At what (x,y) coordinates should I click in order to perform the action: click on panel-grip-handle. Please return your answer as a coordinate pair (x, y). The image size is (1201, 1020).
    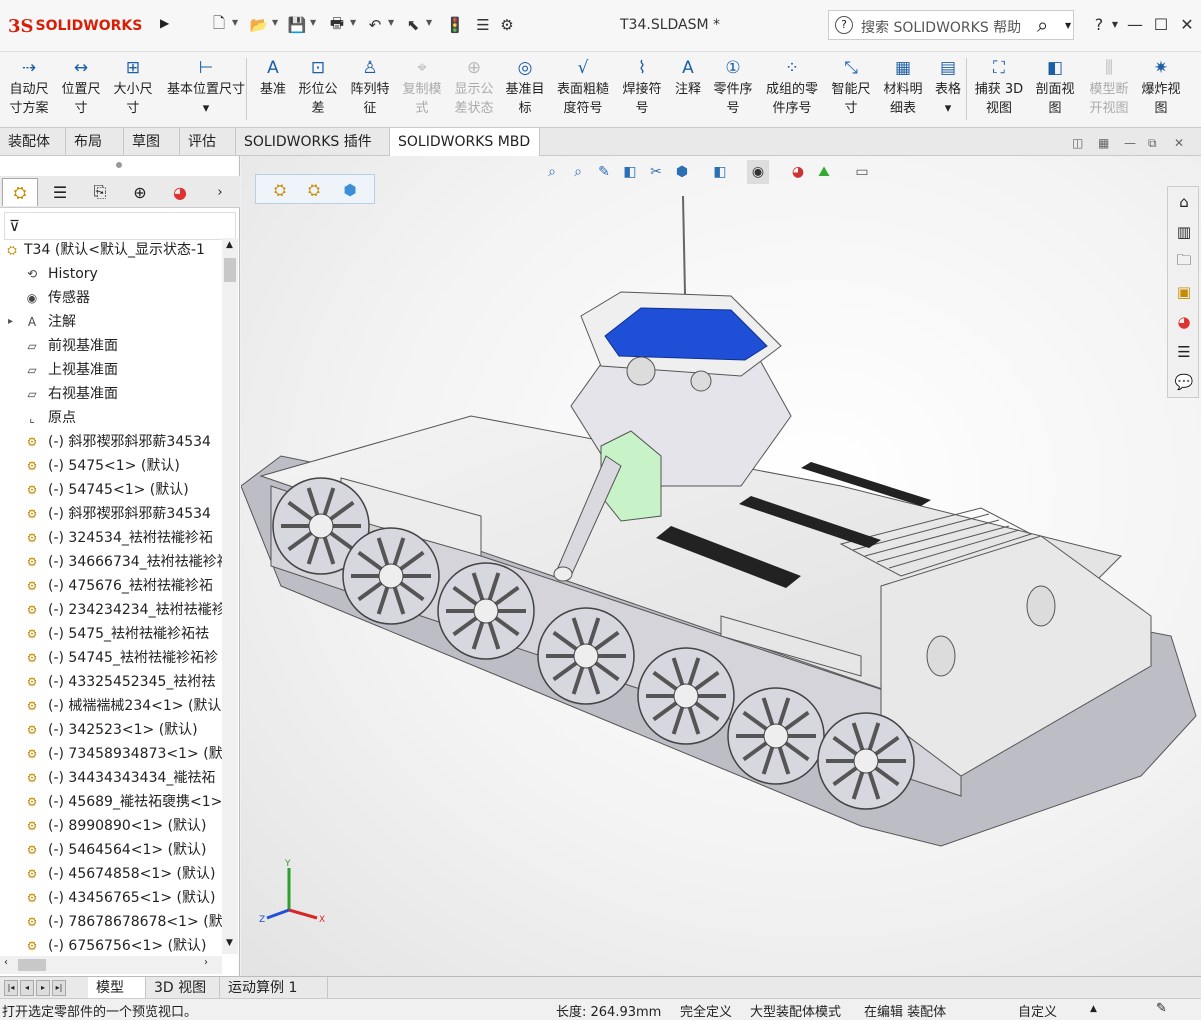
    Looking at the image, I should click on (119, 165).